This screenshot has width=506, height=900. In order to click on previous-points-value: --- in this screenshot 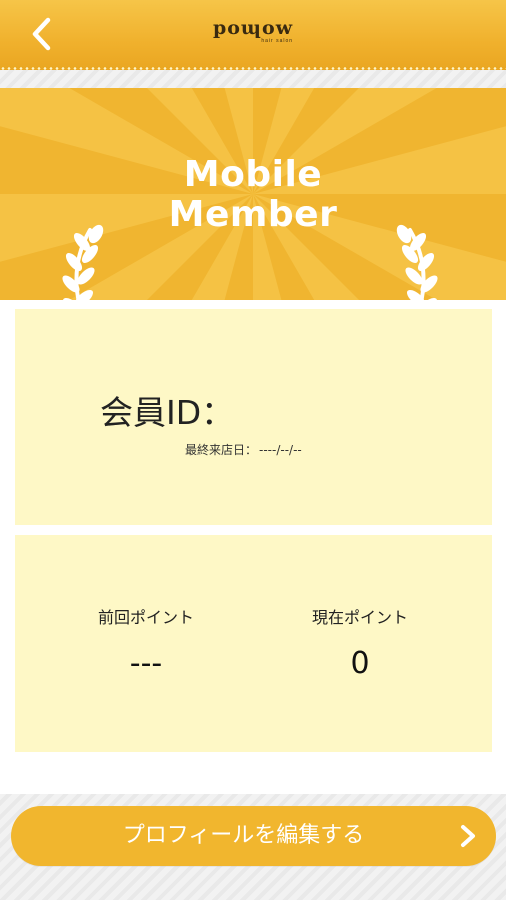, I will do `click(146, 663)`.